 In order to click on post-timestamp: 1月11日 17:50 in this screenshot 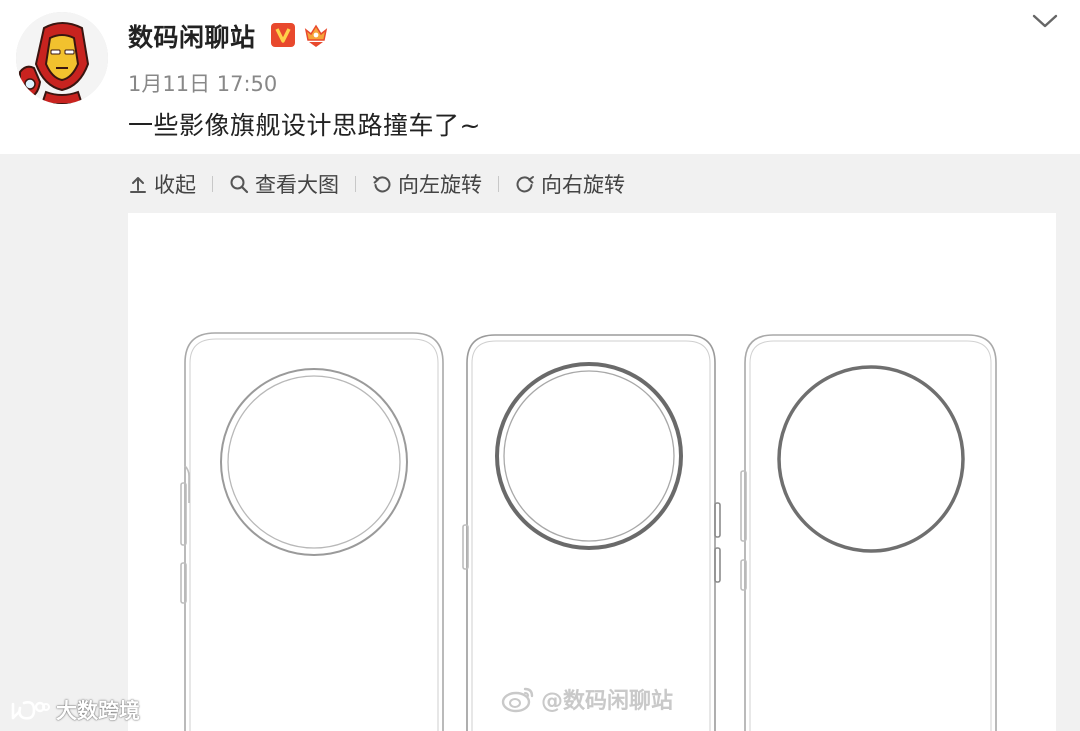, I will do `click(202, 83)`.